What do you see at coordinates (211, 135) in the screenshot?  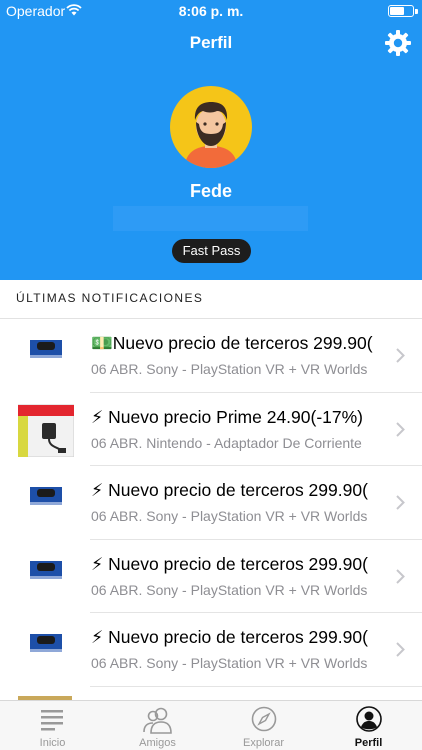 I see `bearded-man-icon` at bounding box center [211, 135].